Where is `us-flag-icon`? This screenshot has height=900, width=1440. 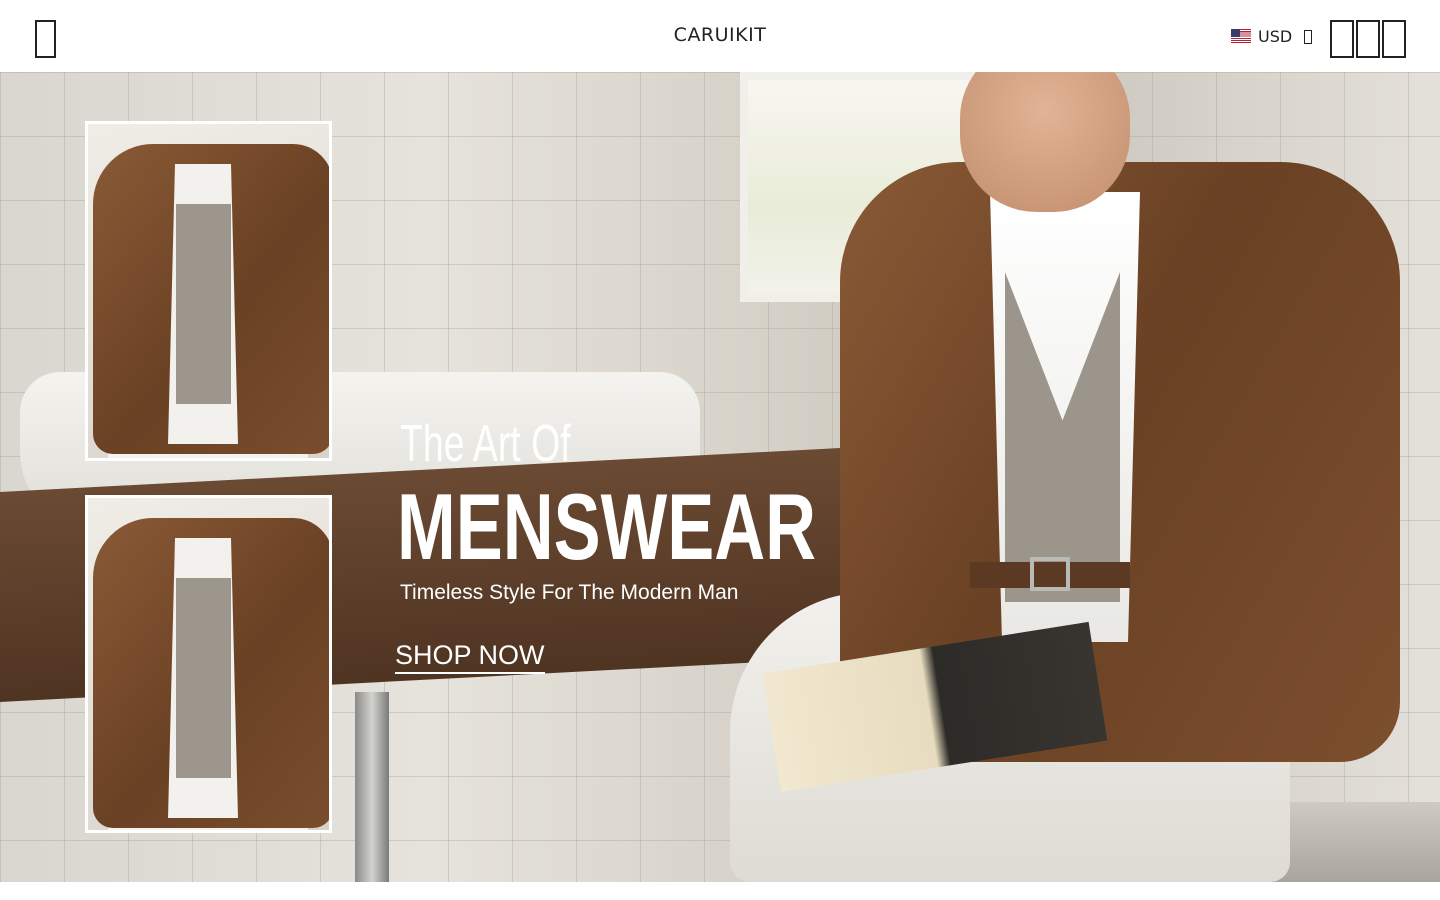
us-flag-icon is located at coordinates (1241, 36).